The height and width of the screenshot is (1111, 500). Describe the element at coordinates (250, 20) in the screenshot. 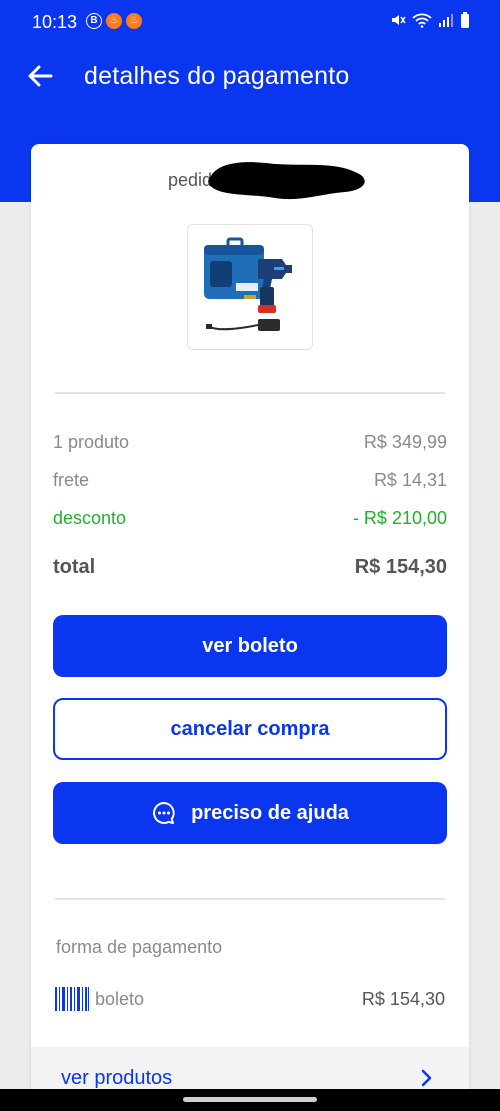

I see `status-bar: 10:13 B ♨ ♨` at that location.